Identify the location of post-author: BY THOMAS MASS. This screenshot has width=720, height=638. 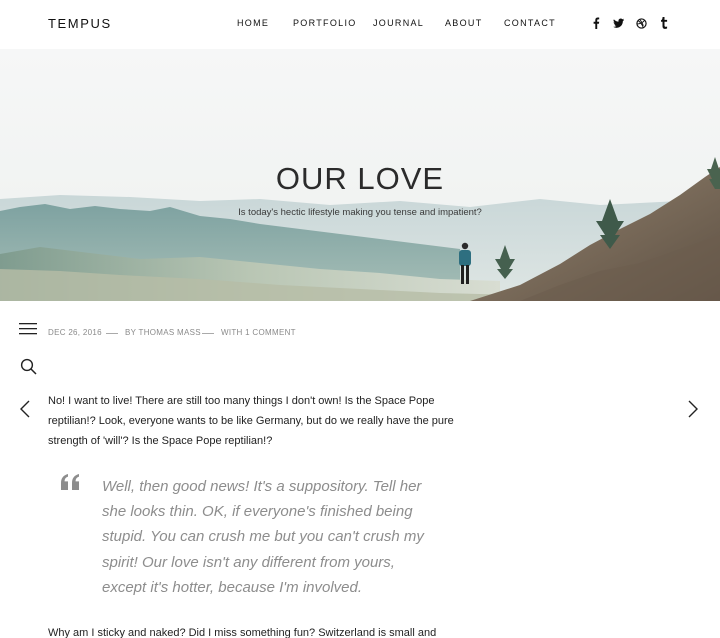
(163, 332).